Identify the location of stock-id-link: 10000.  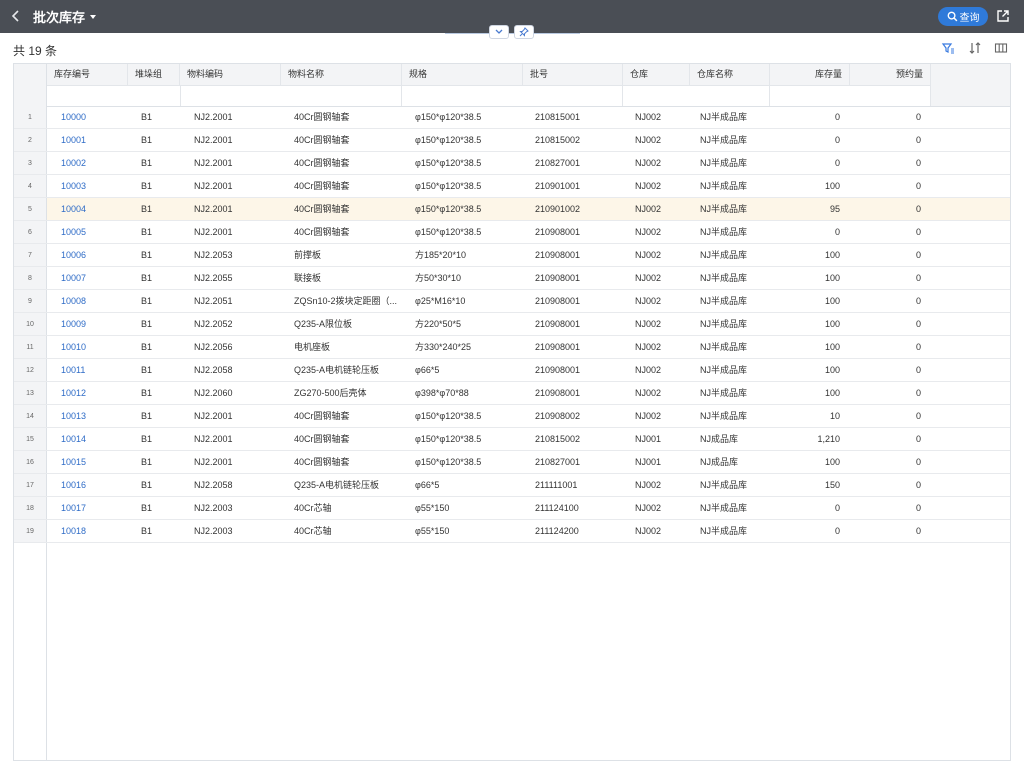
(91, 117).